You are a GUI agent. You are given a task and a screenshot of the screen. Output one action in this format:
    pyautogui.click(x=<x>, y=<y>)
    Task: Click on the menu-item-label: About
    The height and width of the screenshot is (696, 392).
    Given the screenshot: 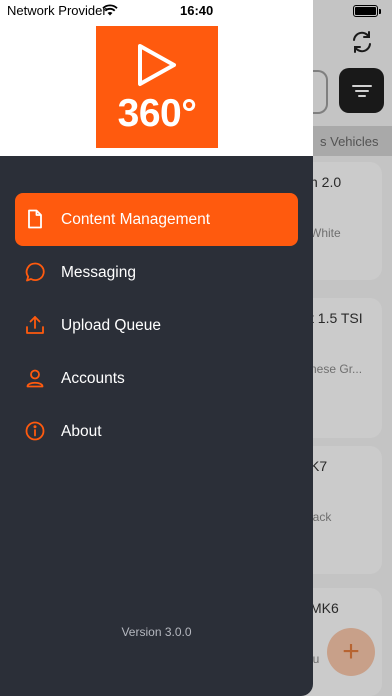 What is the action you would take?
    pyautogui.click(x=81, y=431)
    